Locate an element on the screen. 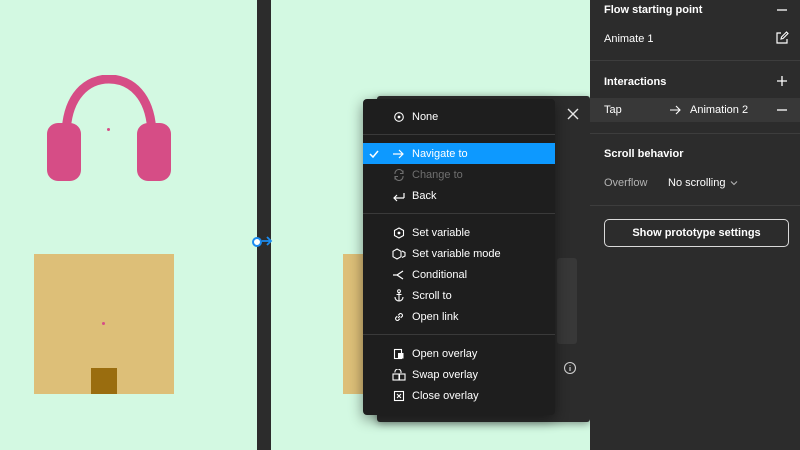  close-icon is located at coordinates (573, 114).